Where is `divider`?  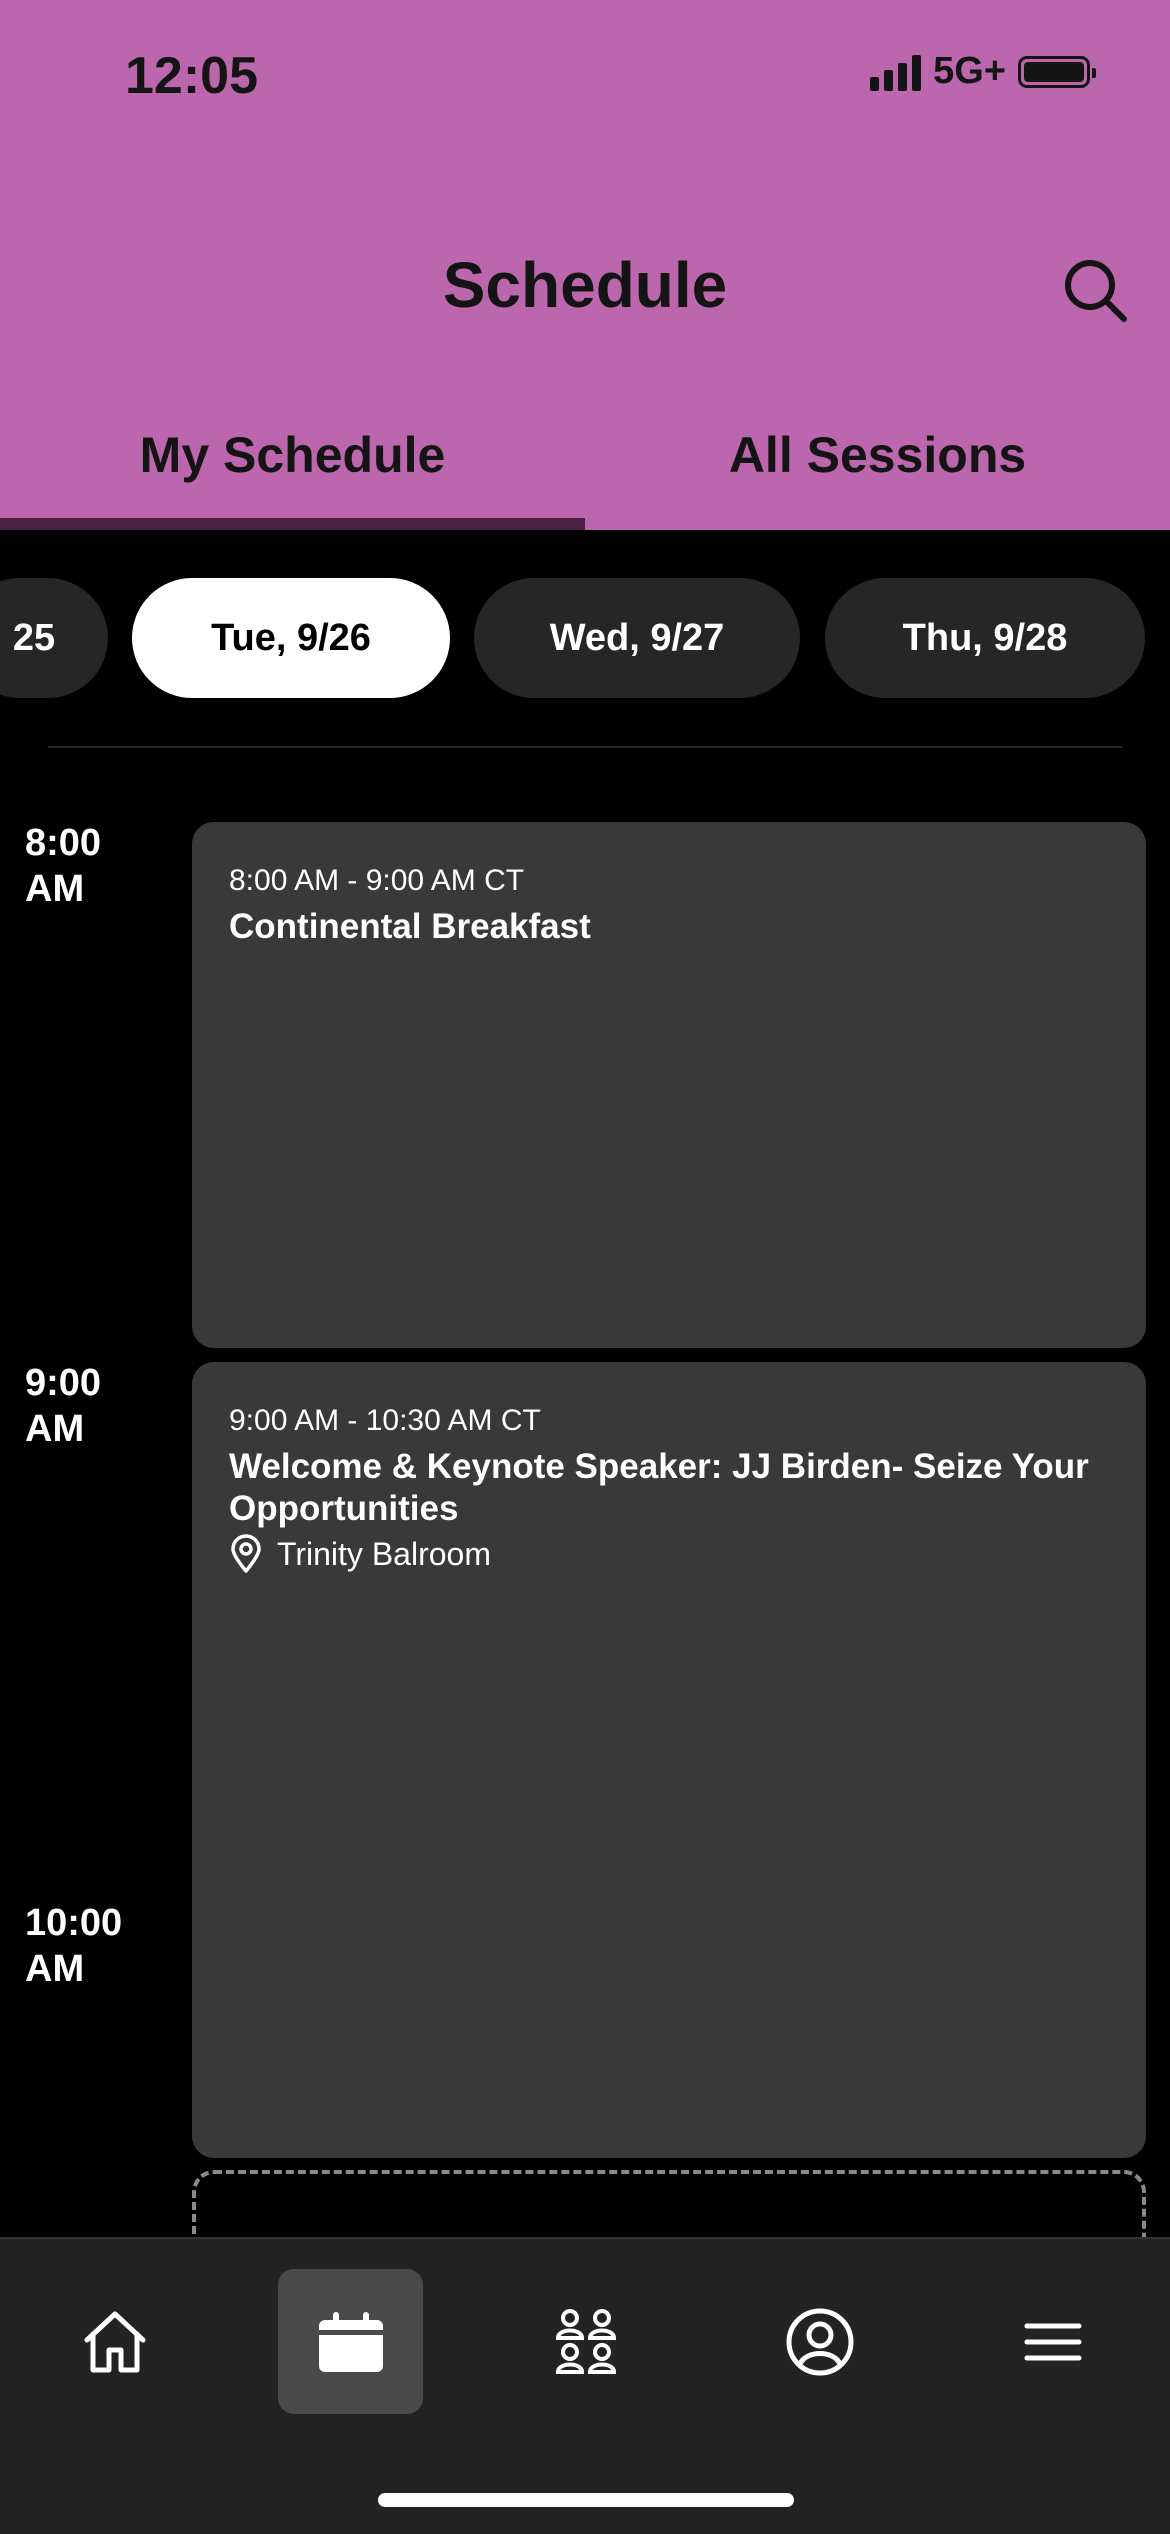 divider is located at coordinates (585, 747).